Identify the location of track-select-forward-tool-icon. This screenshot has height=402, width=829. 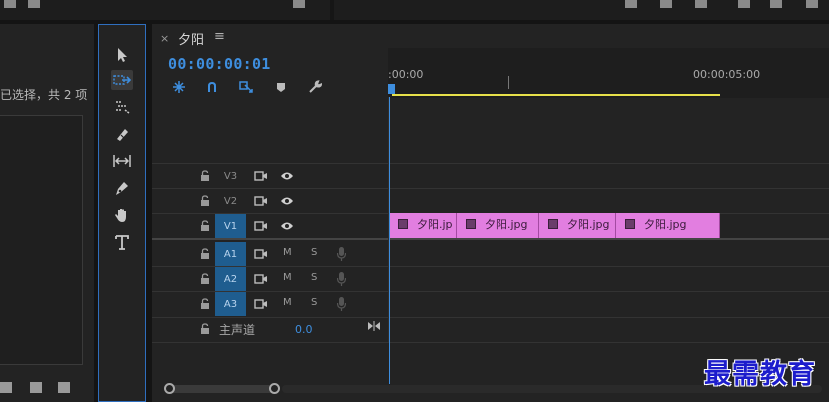
(122, 80).